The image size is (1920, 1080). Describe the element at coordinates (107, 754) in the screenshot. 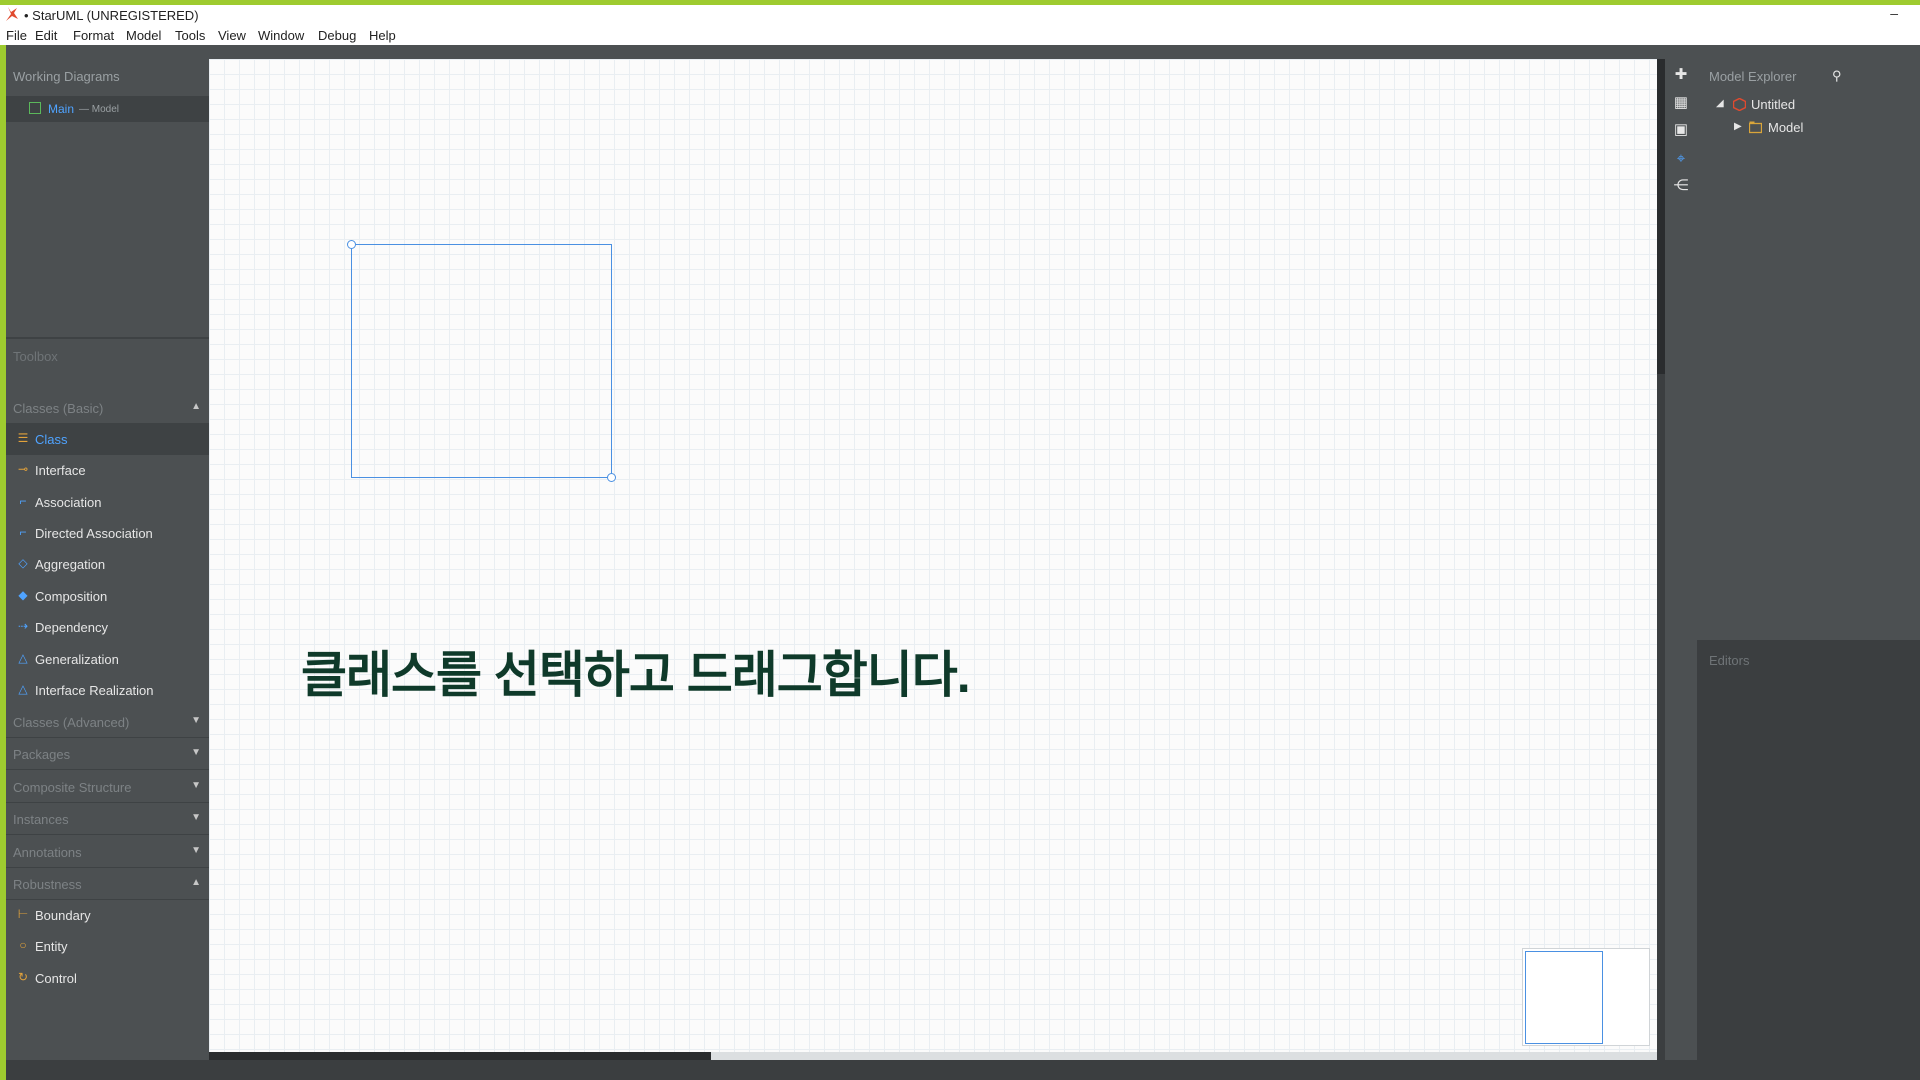

I see `section-packages: Packages ▼` at that location.